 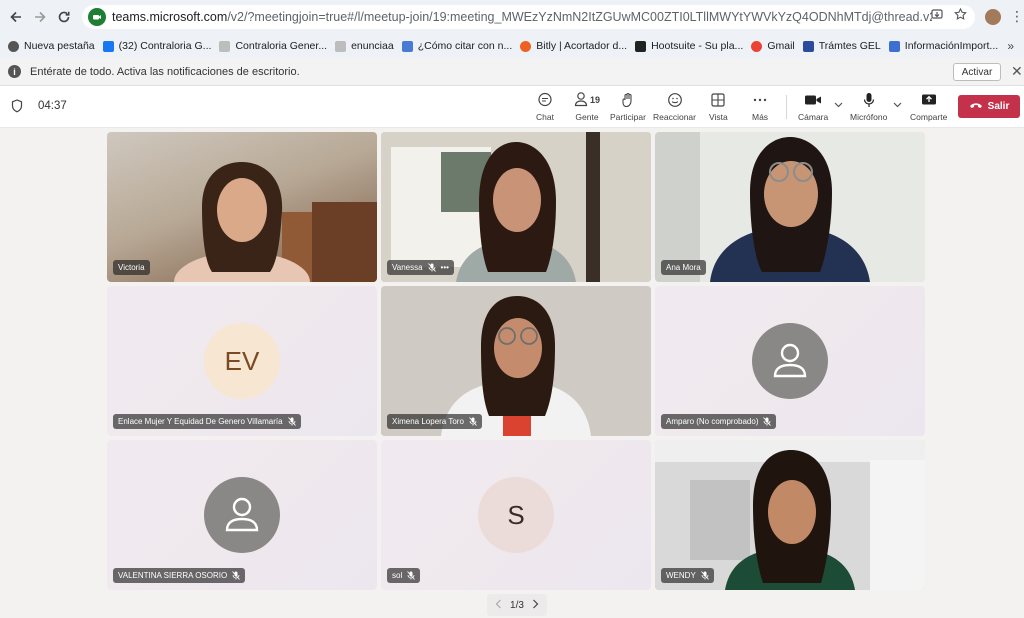 I want to click on reload-icon, so click(x=64, y=17).